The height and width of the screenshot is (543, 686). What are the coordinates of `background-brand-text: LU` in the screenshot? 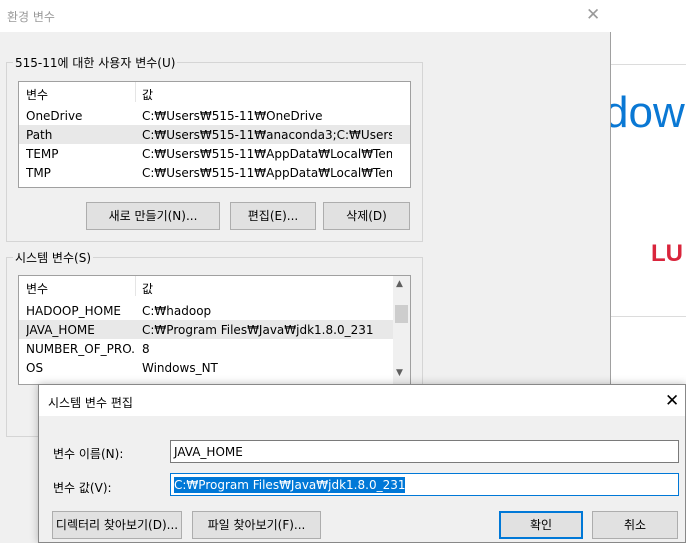 It's located at (667, 253).